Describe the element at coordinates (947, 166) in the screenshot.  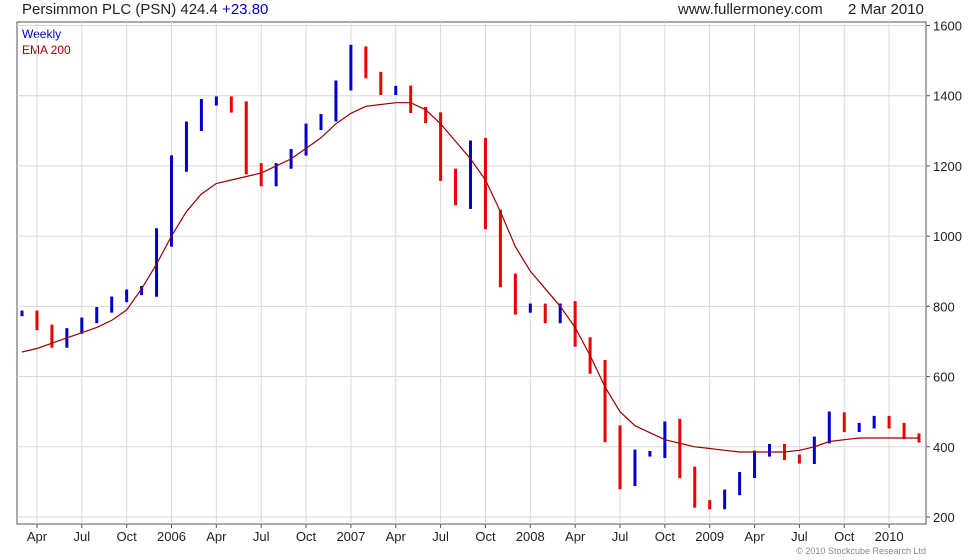
I see `y-tick-label: 1200` at that location.